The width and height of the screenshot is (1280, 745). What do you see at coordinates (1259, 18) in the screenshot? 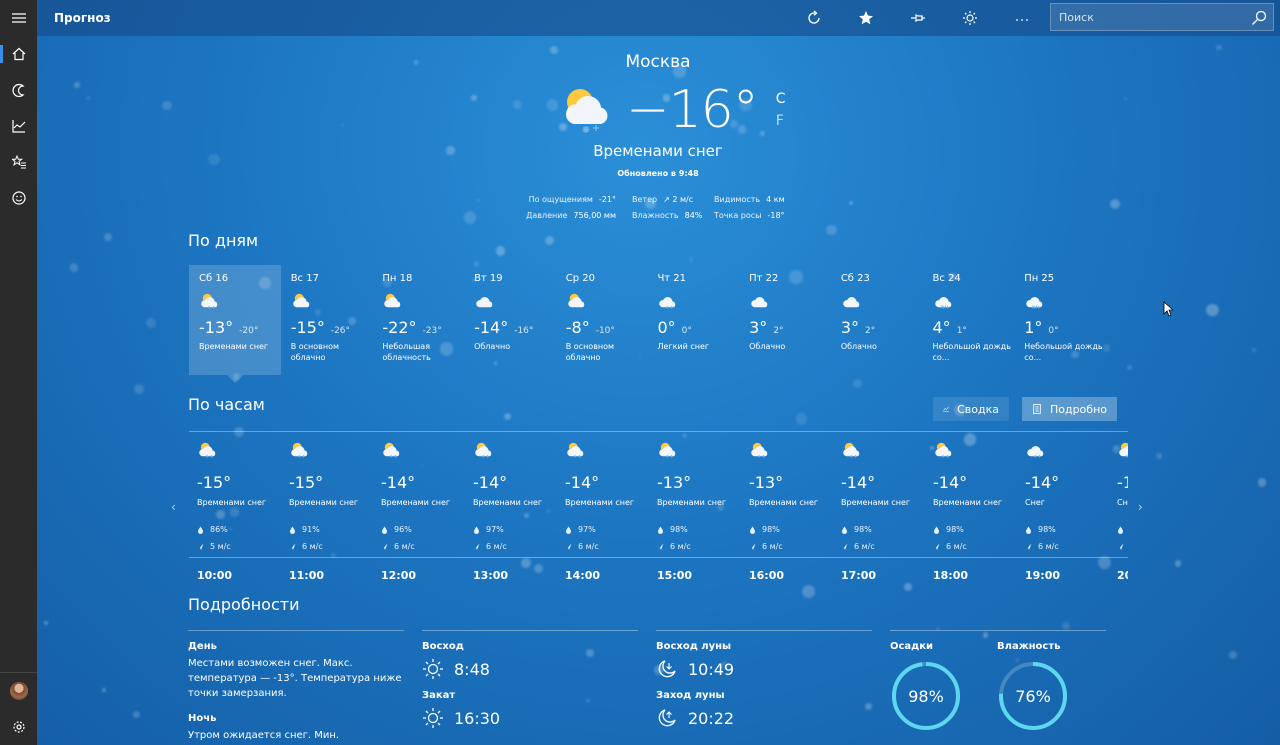
I see `search-icon` at bounding box center [1259, 18].